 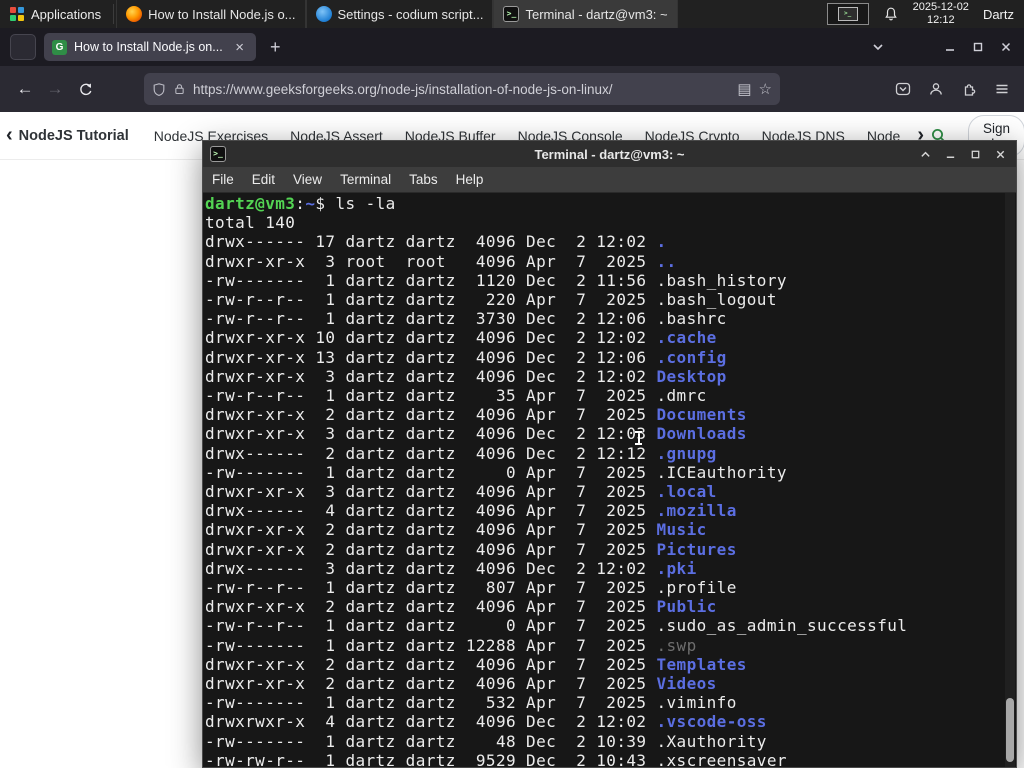 I want to click on applications-menu-button: Applications, so click(x=55, y=14).